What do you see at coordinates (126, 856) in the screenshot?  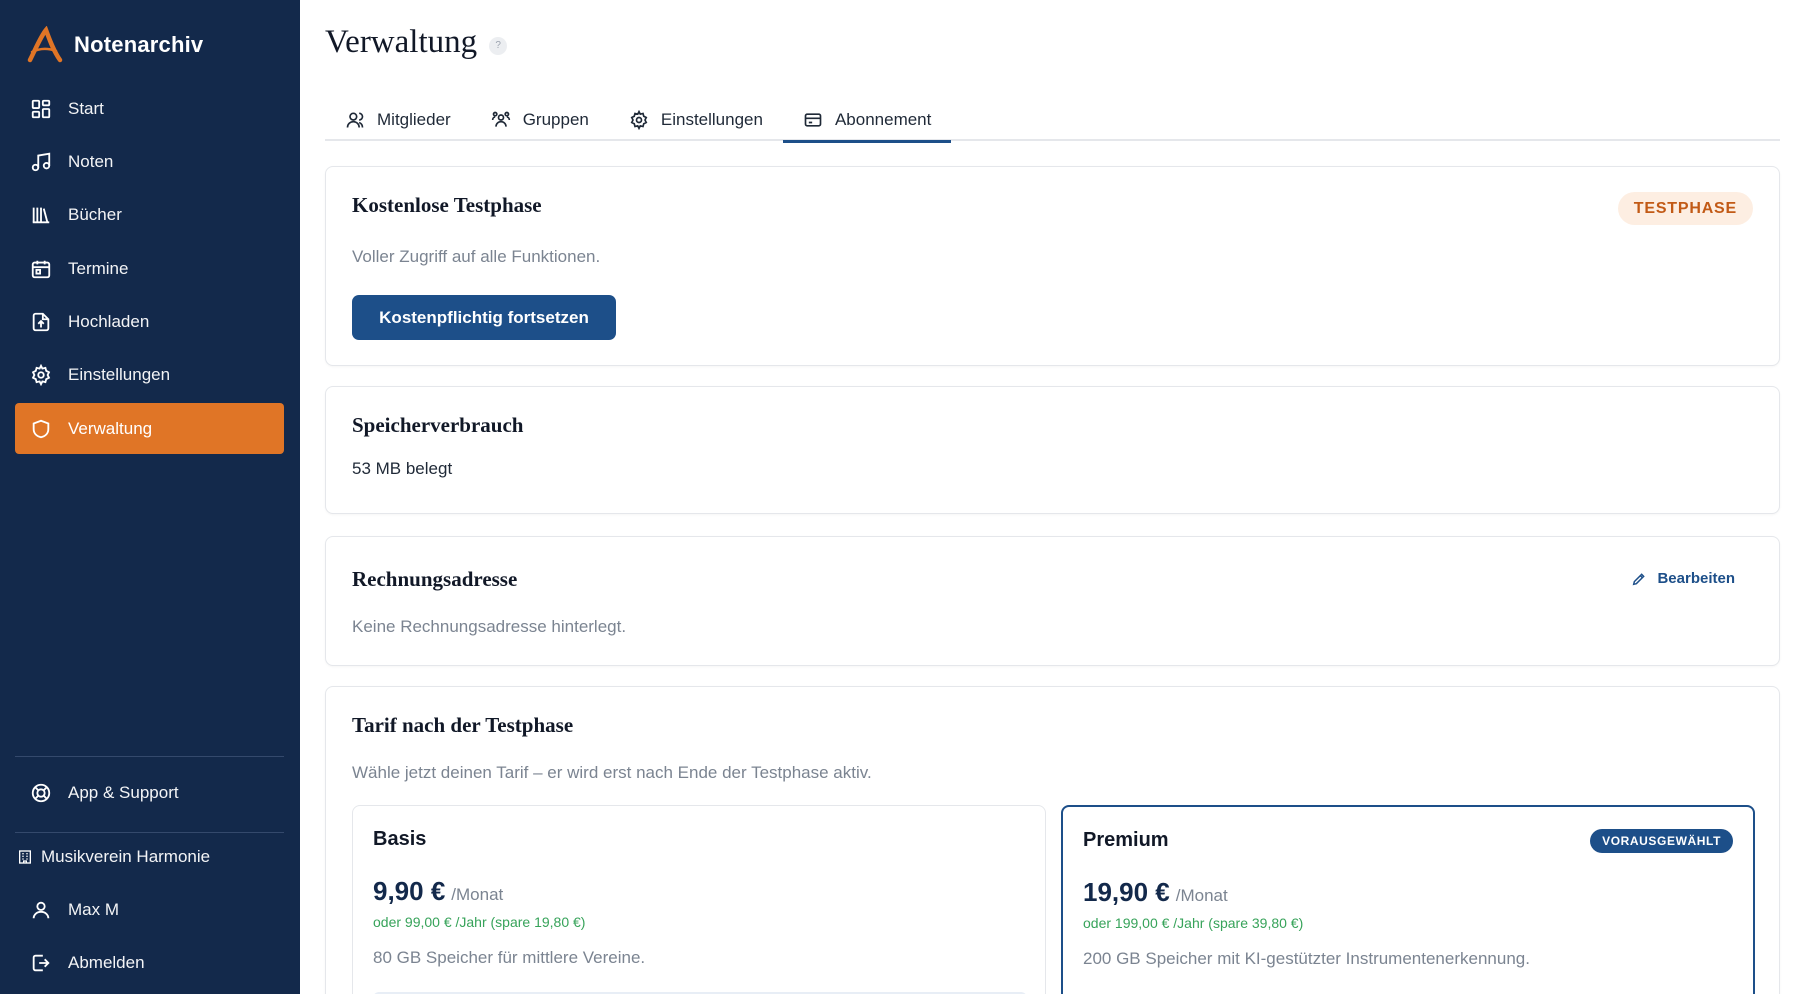 I see `organization-name: Musikverein Harmonie` at bounding box center [126, 856].